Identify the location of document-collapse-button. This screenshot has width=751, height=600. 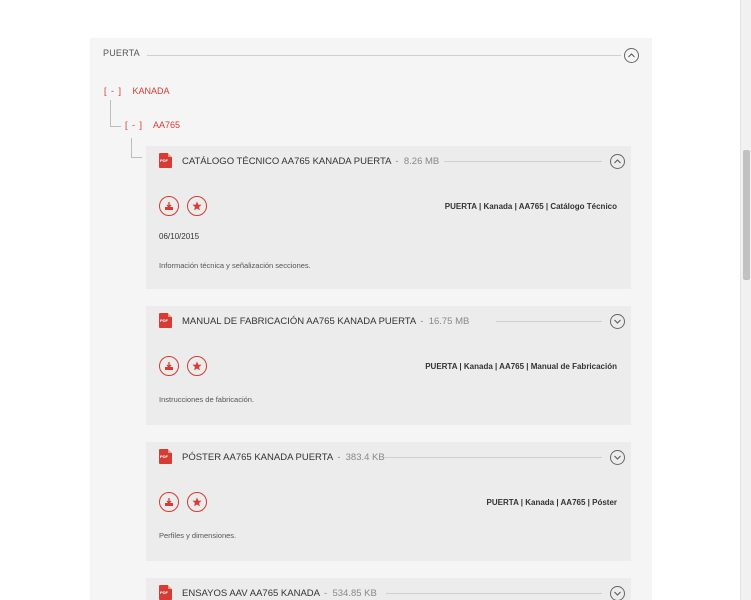
(617, 161).